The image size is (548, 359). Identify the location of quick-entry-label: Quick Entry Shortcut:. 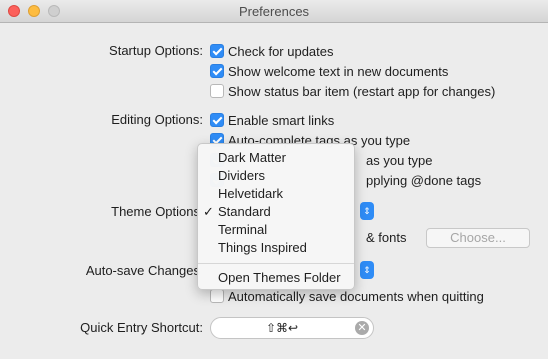
(141, 327).